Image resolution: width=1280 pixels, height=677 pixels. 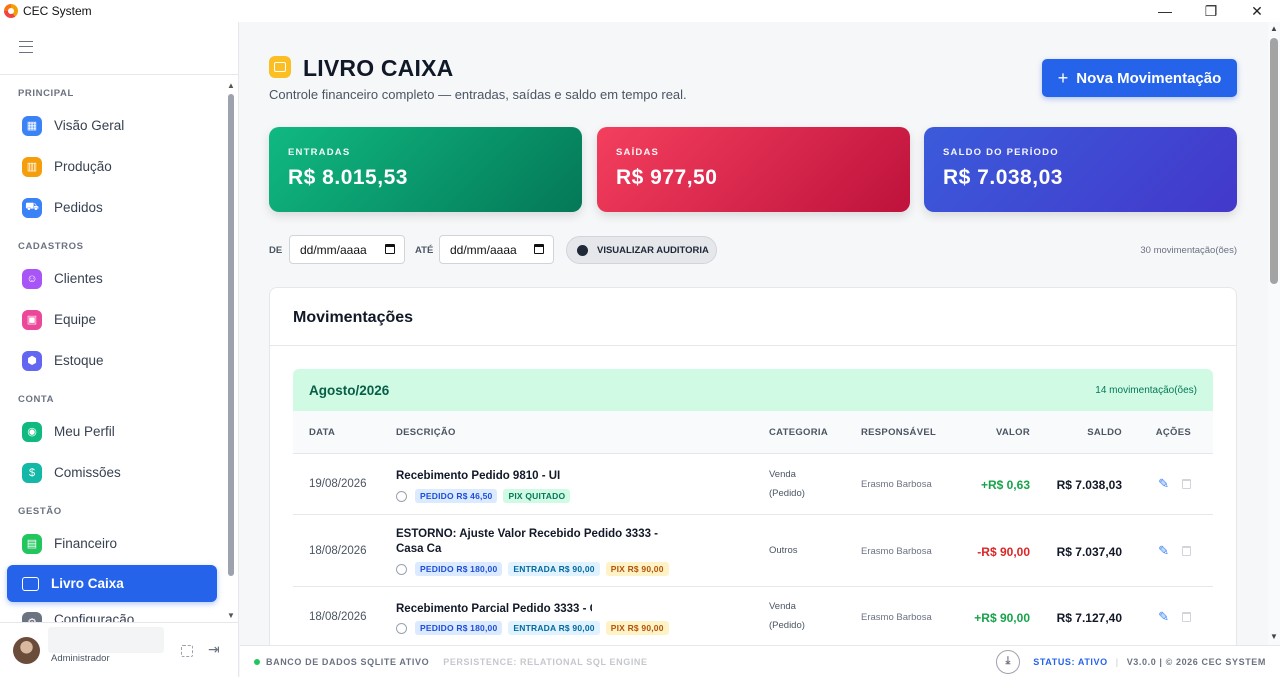 I want to click on users-icon: ☺, so click(x=32, y=278).